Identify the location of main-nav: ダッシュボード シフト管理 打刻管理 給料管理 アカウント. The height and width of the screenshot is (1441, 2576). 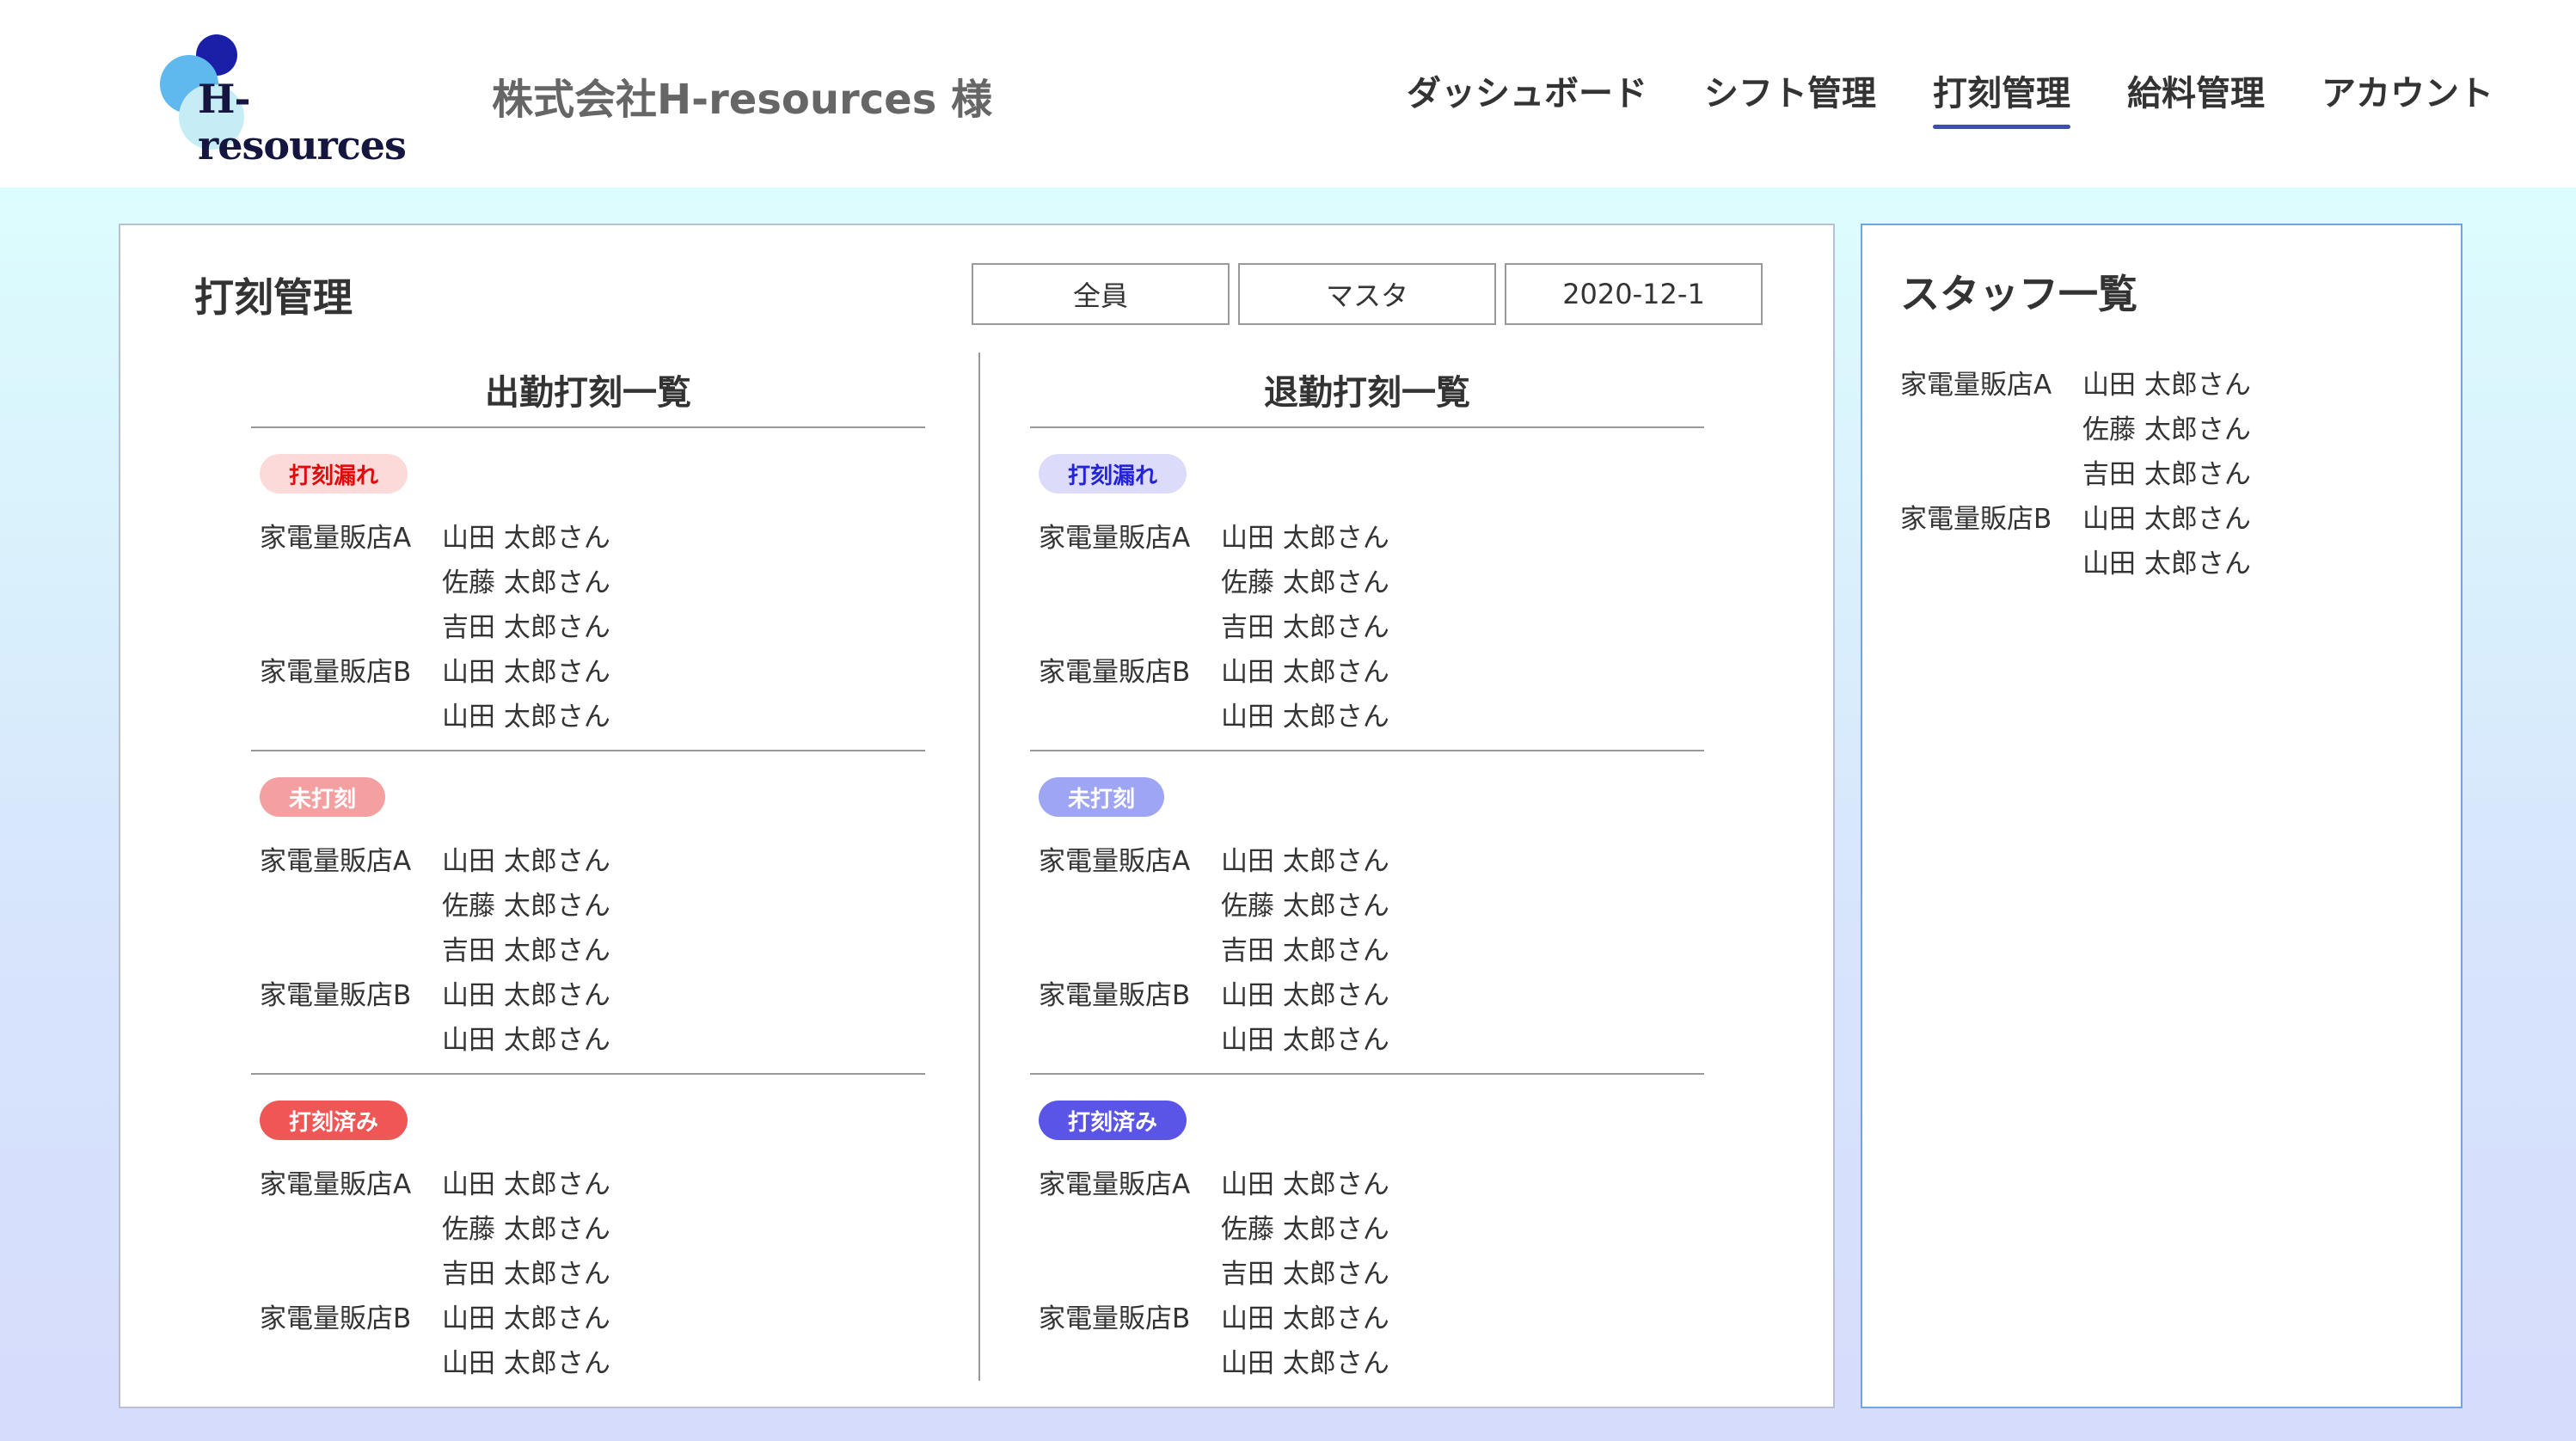
(1950, 97).